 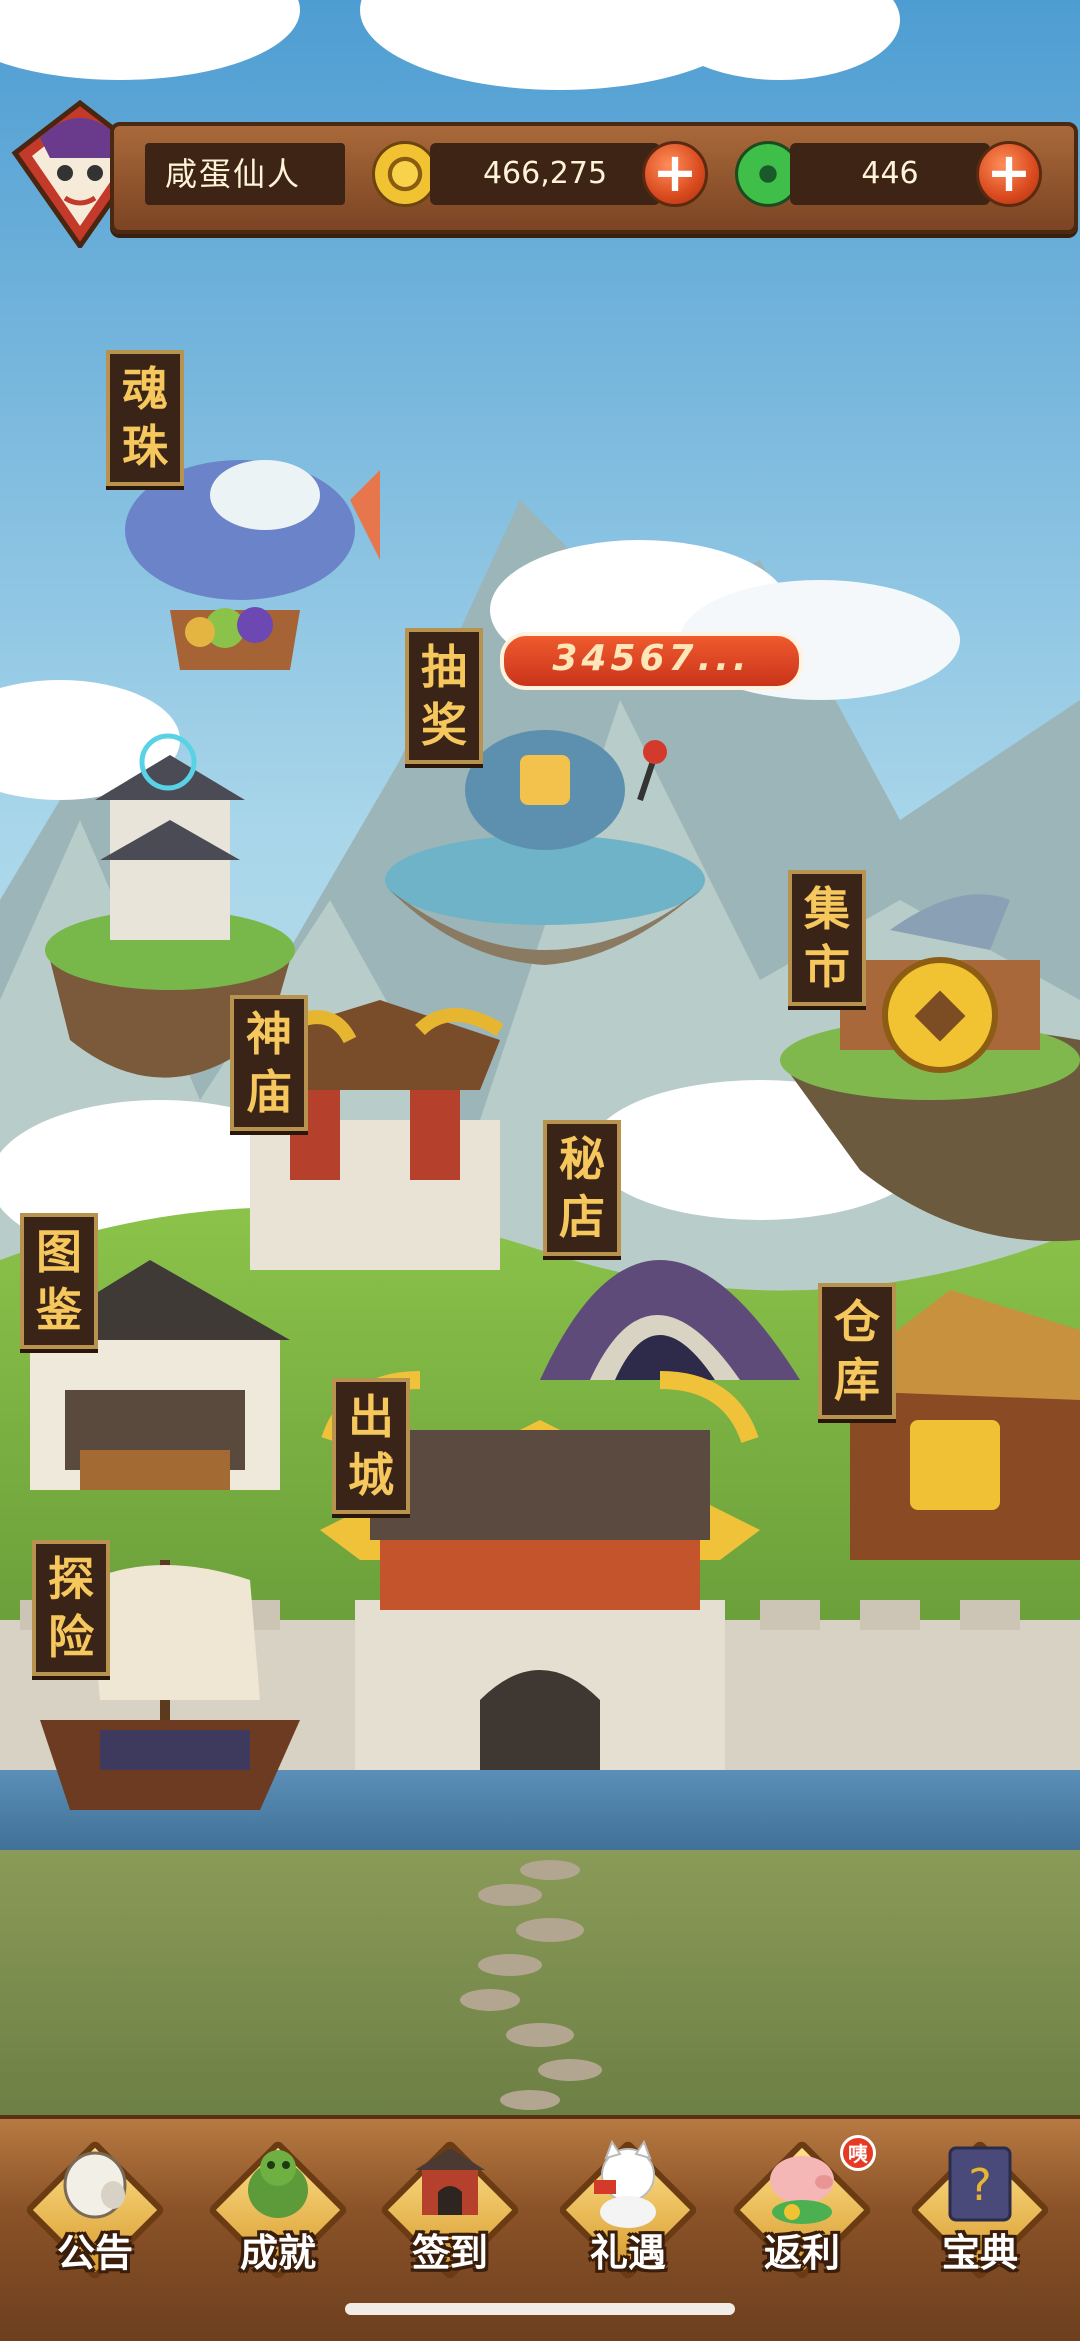 I want to click on menu-label: 宝典, so click(x=979, y=2253).